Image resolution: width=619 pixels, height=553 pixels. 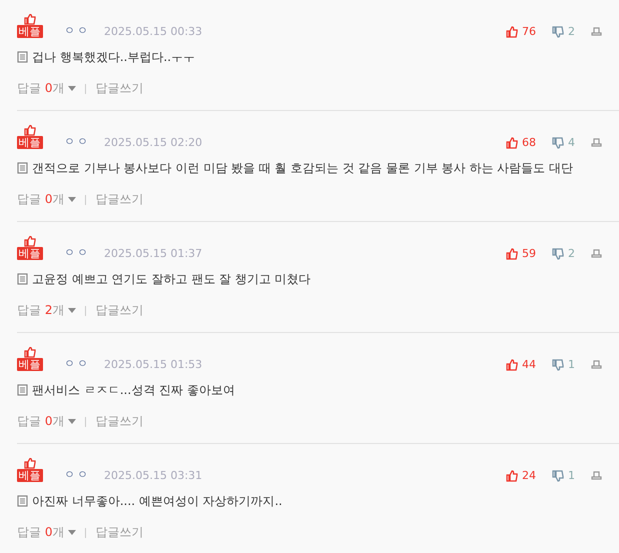 I want to click on comment-text: 겁나 행복했겠다..부럽다..ㅜㅜ, so click(x=114, y=57).